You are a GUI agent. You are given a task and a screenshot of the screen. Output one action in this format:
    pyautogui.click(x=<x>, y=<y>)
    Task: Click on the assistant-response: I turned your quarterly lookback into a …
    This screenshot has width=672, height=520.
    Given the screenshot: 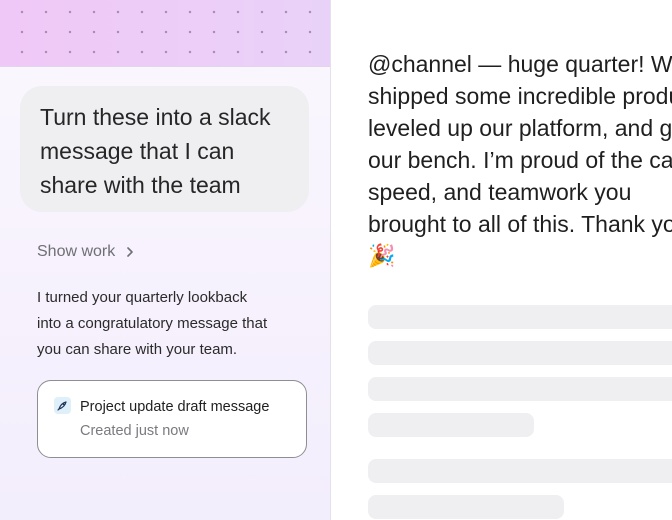 What is the action you would take?
    pyautogui.click(x=177, y=324)
    